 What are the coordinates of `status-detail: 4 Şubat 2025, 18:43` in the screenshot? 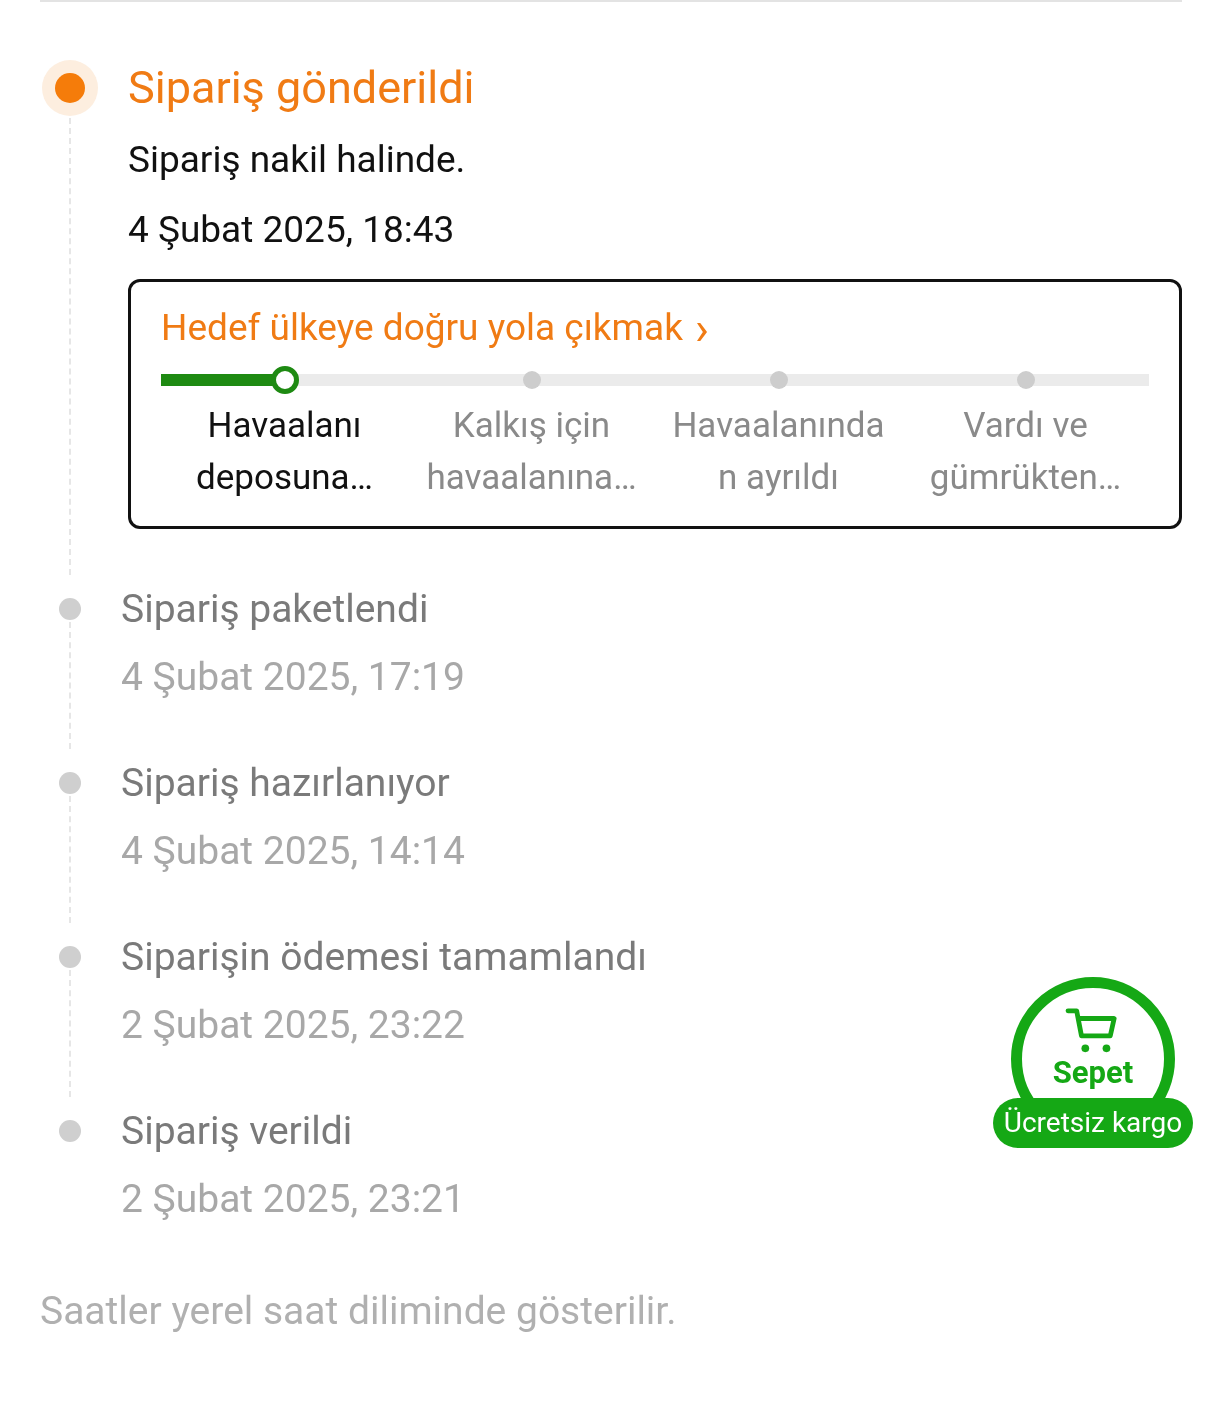 It's located at (291, 230).